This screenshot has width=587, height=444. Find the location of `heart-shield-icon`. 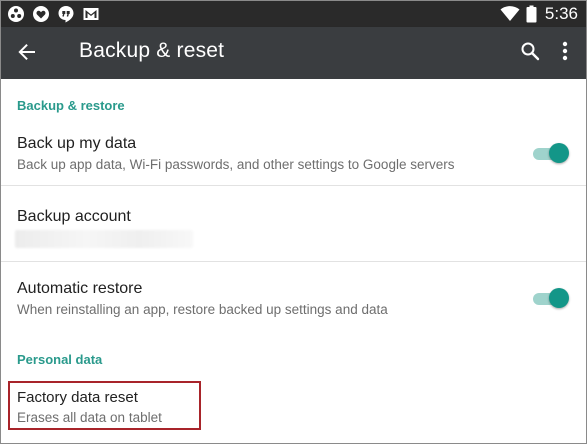

heart-shield-icon is located at coordinates (41, 14).